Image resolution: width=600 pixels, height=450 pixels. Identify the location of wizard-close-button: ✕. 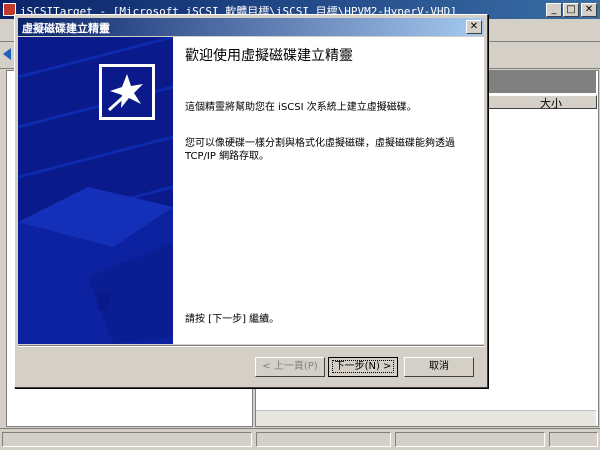
(474, 27).